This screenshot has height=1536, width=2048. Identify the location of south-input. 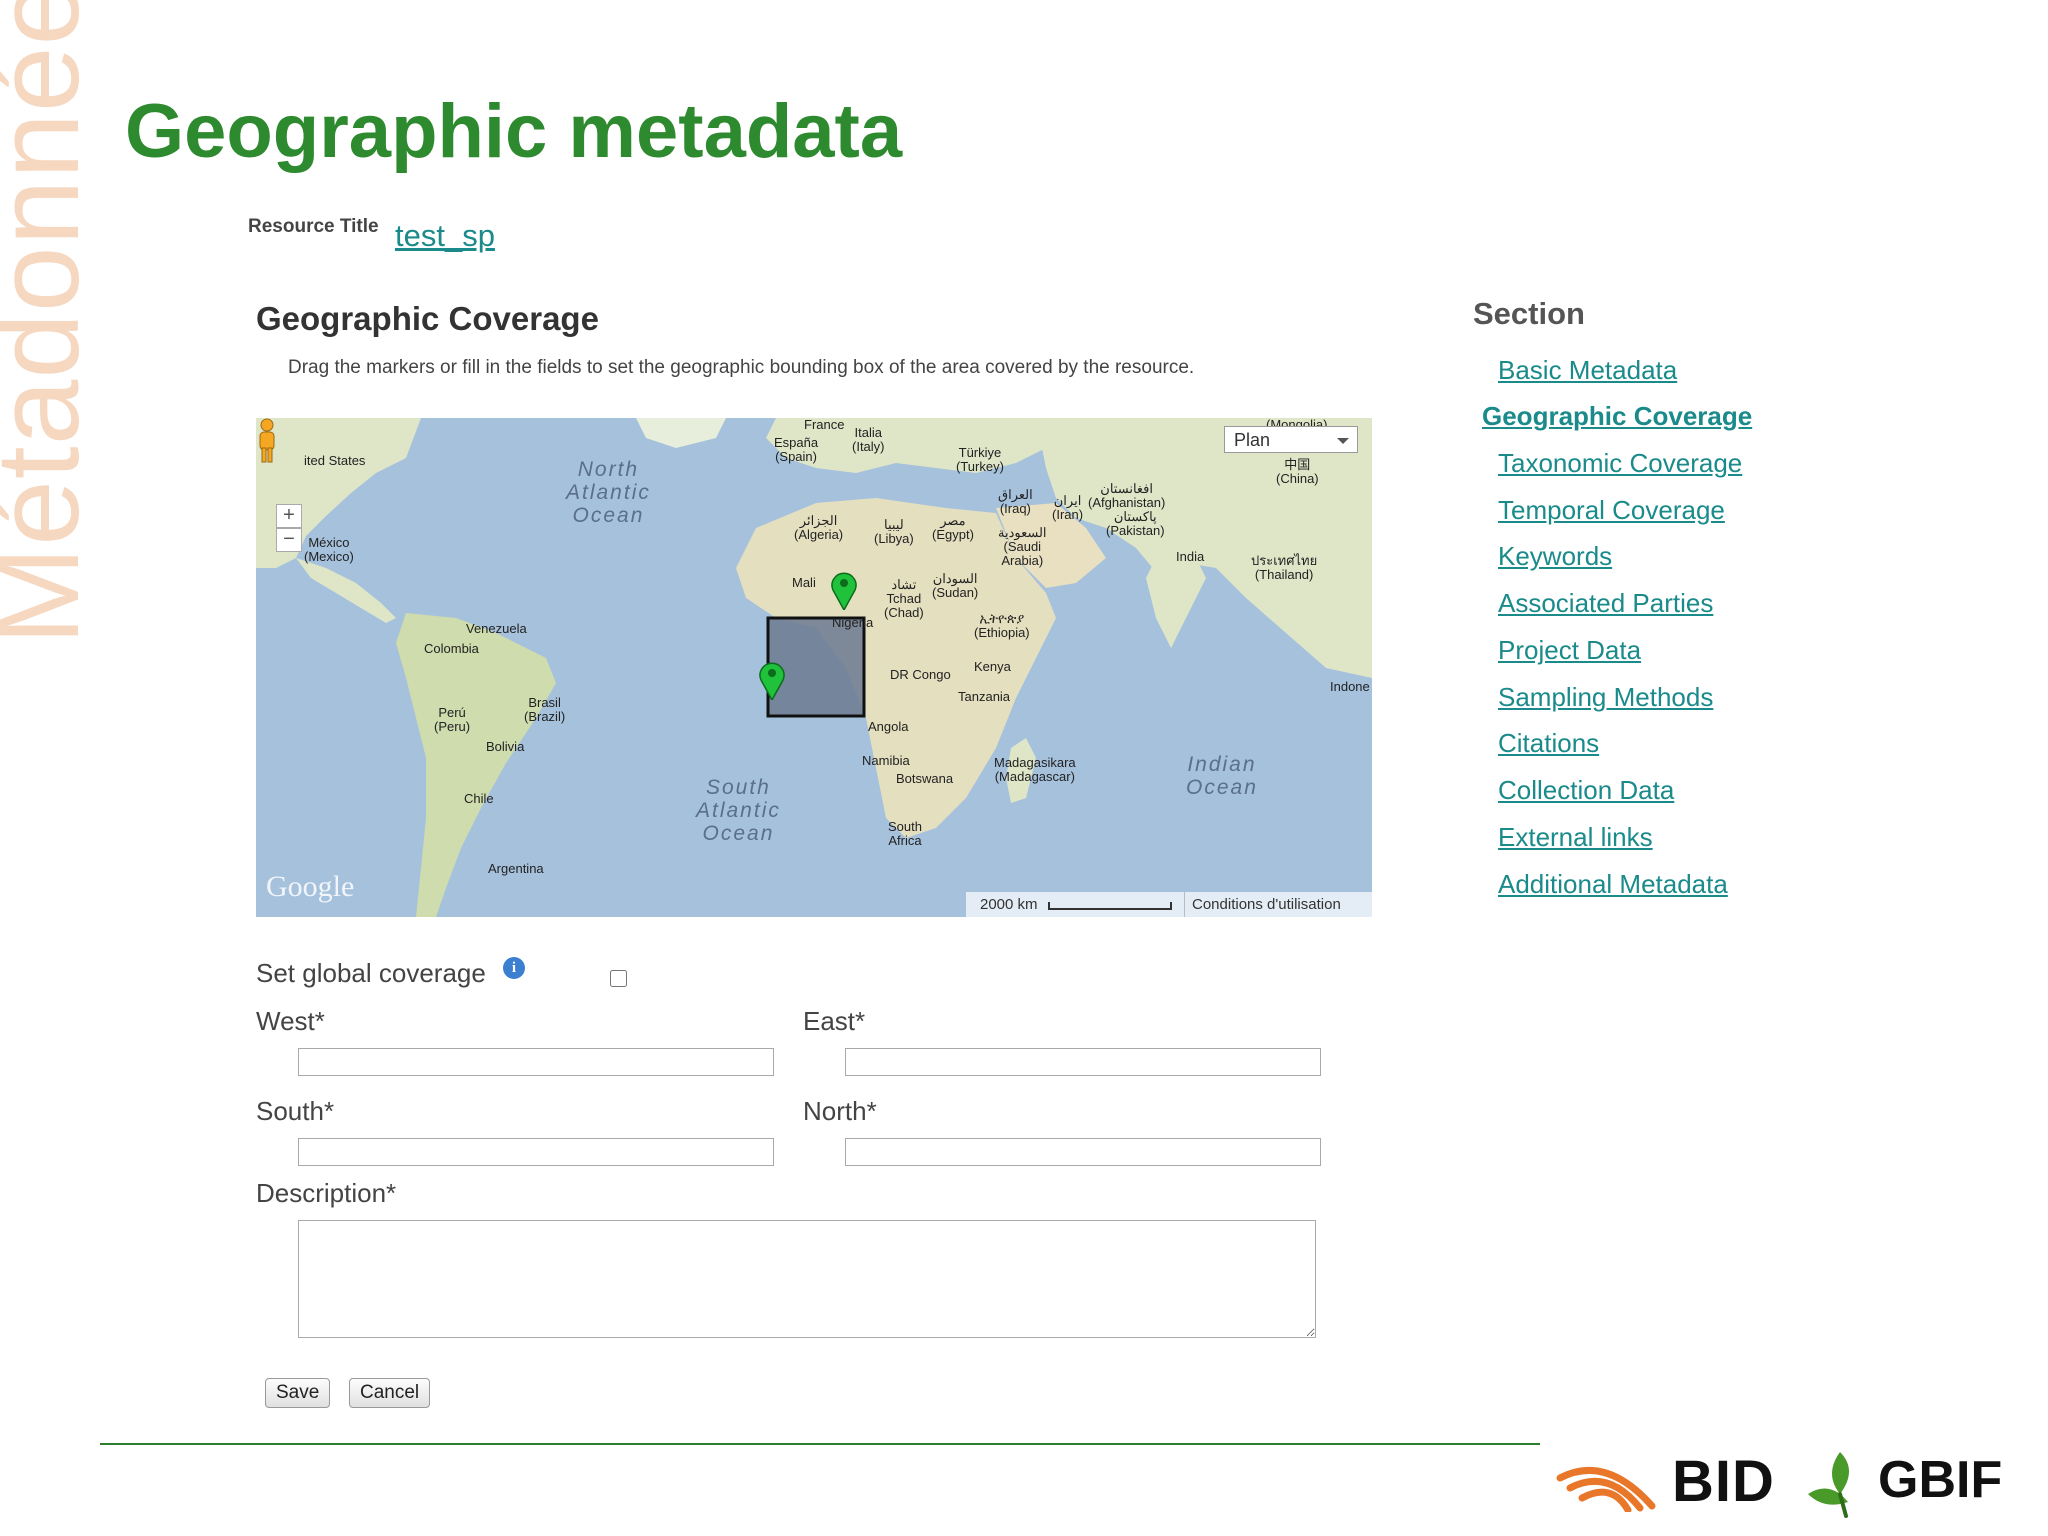
(536, 1152).